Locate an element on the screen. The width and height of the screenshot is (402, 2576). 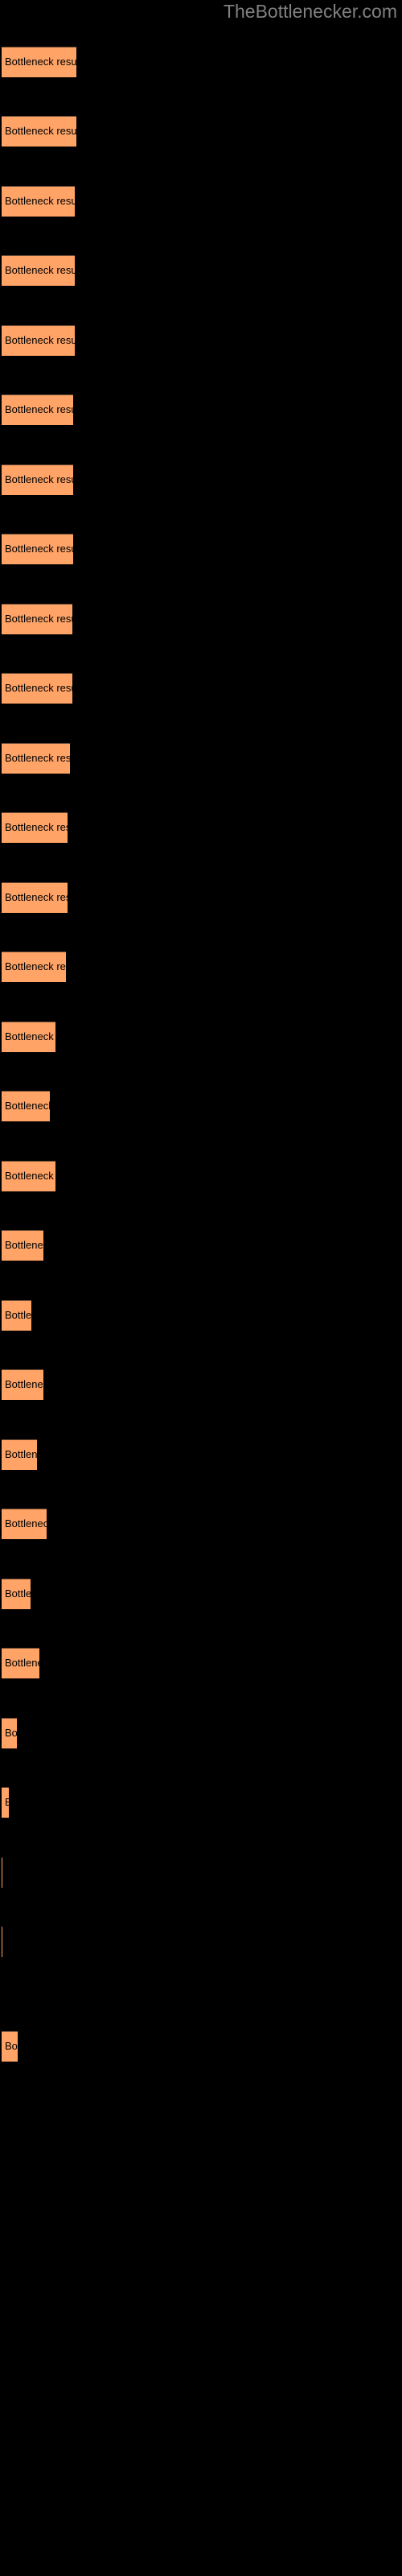
site-watermark: TheBottlenecker.com is located at coordinates (310, 11).